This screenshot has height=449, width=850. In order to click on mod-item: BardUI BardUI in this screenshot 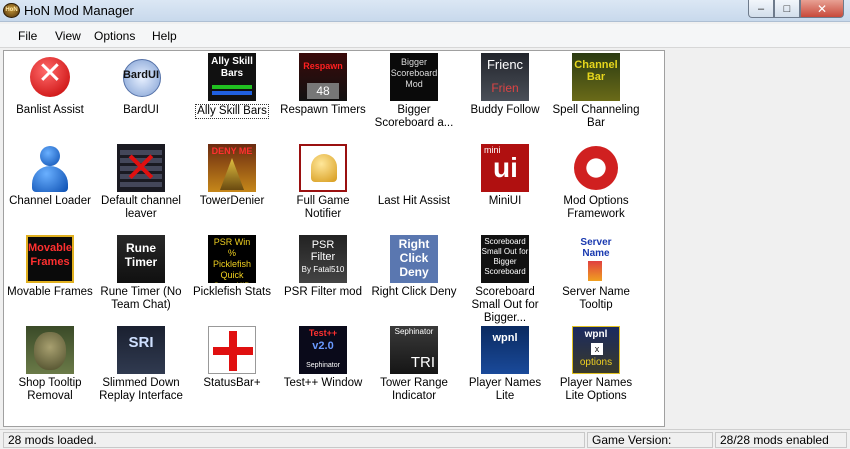, I will do `click(141, 85)`.